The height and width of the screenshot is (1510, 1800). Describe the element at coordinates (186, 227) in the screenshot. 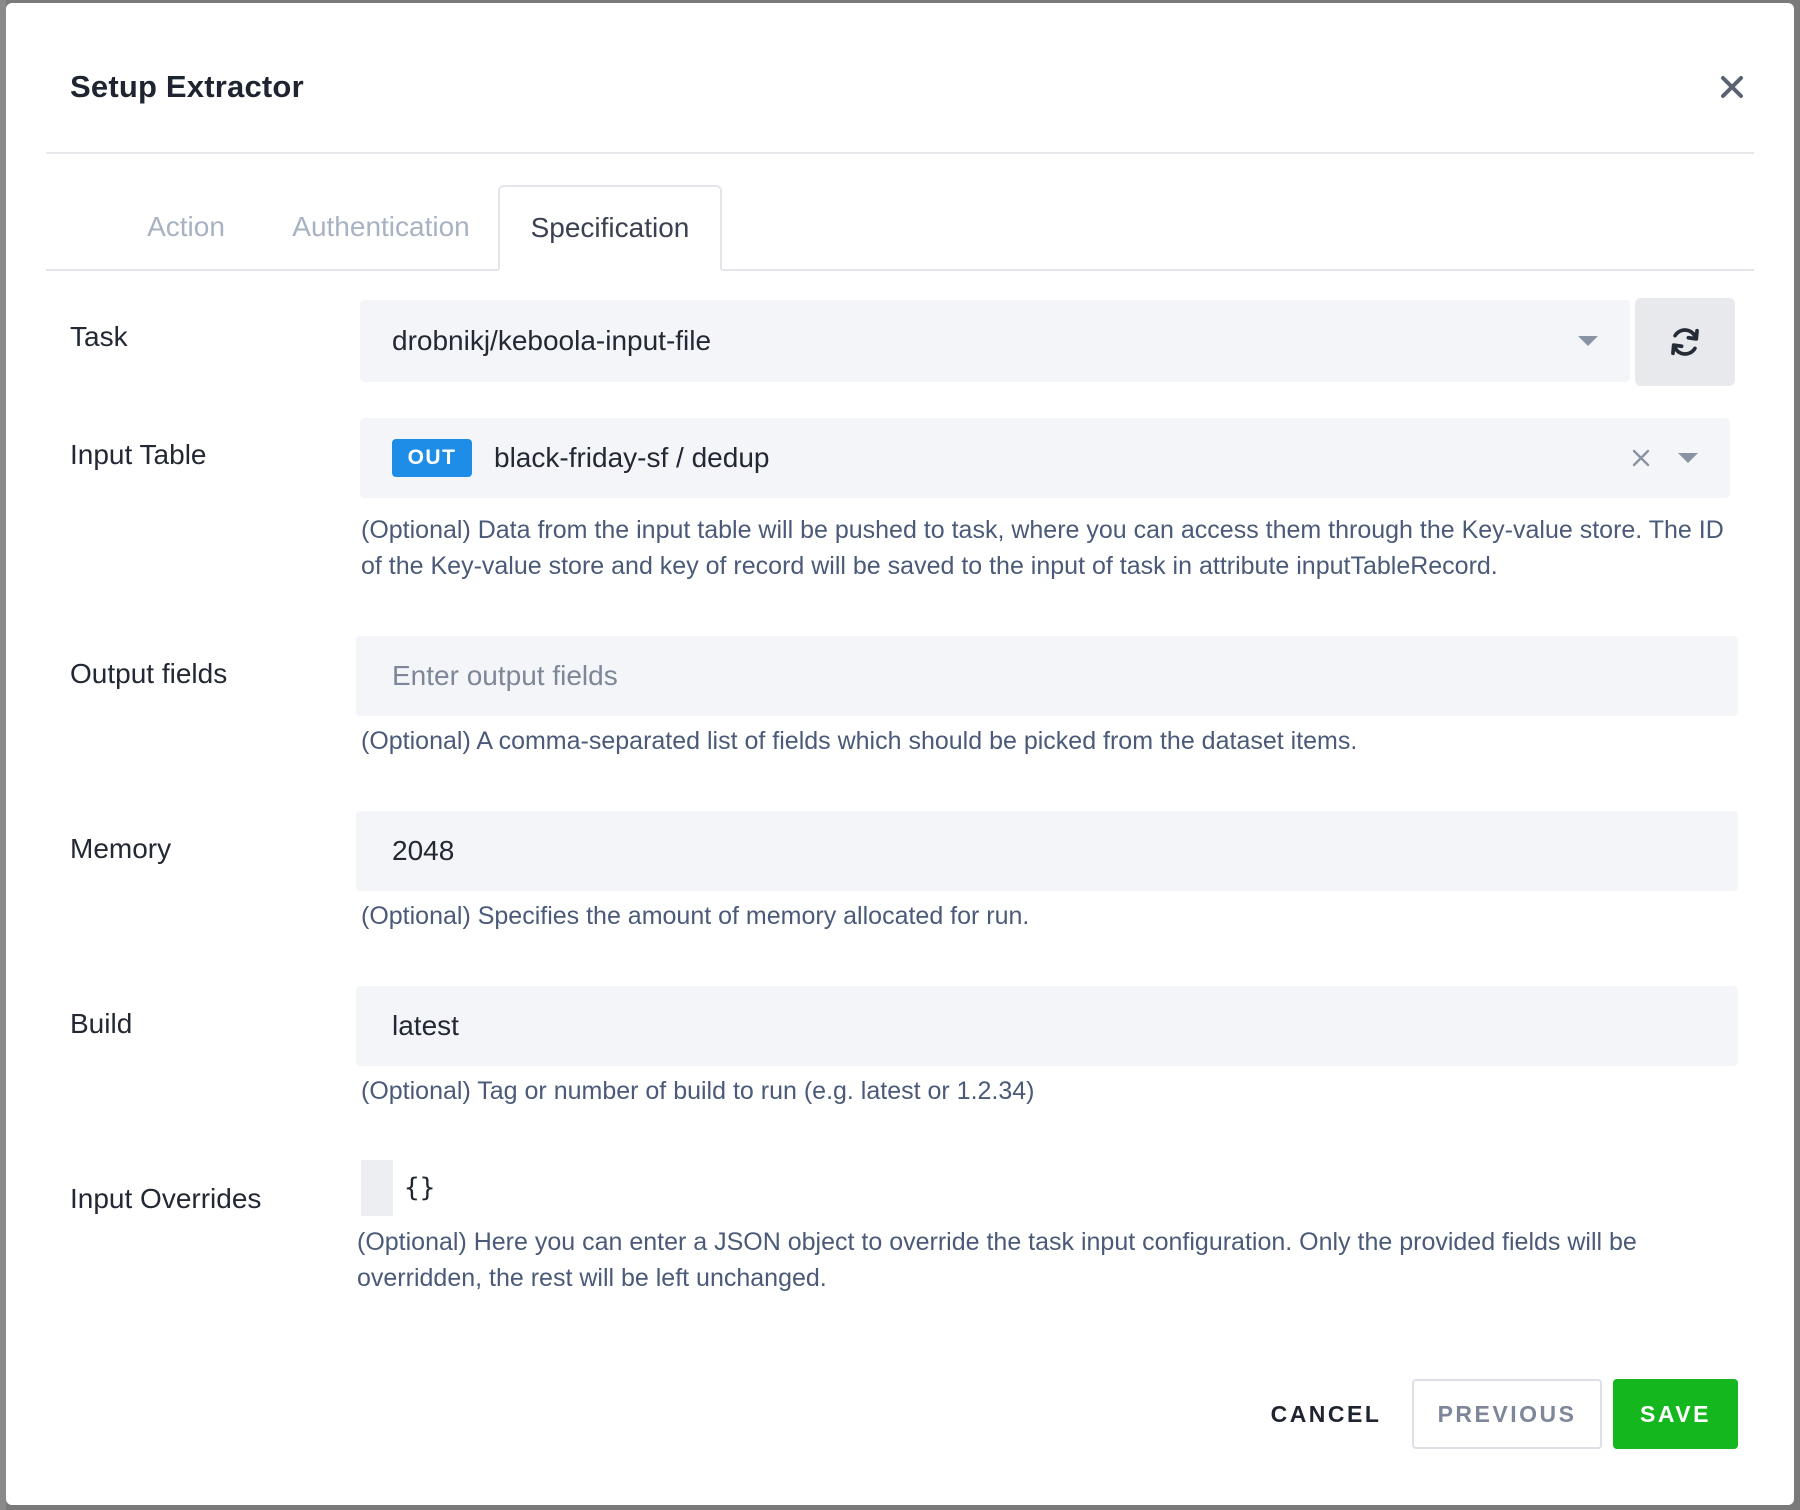

I see `tab-action: Action` at that location.